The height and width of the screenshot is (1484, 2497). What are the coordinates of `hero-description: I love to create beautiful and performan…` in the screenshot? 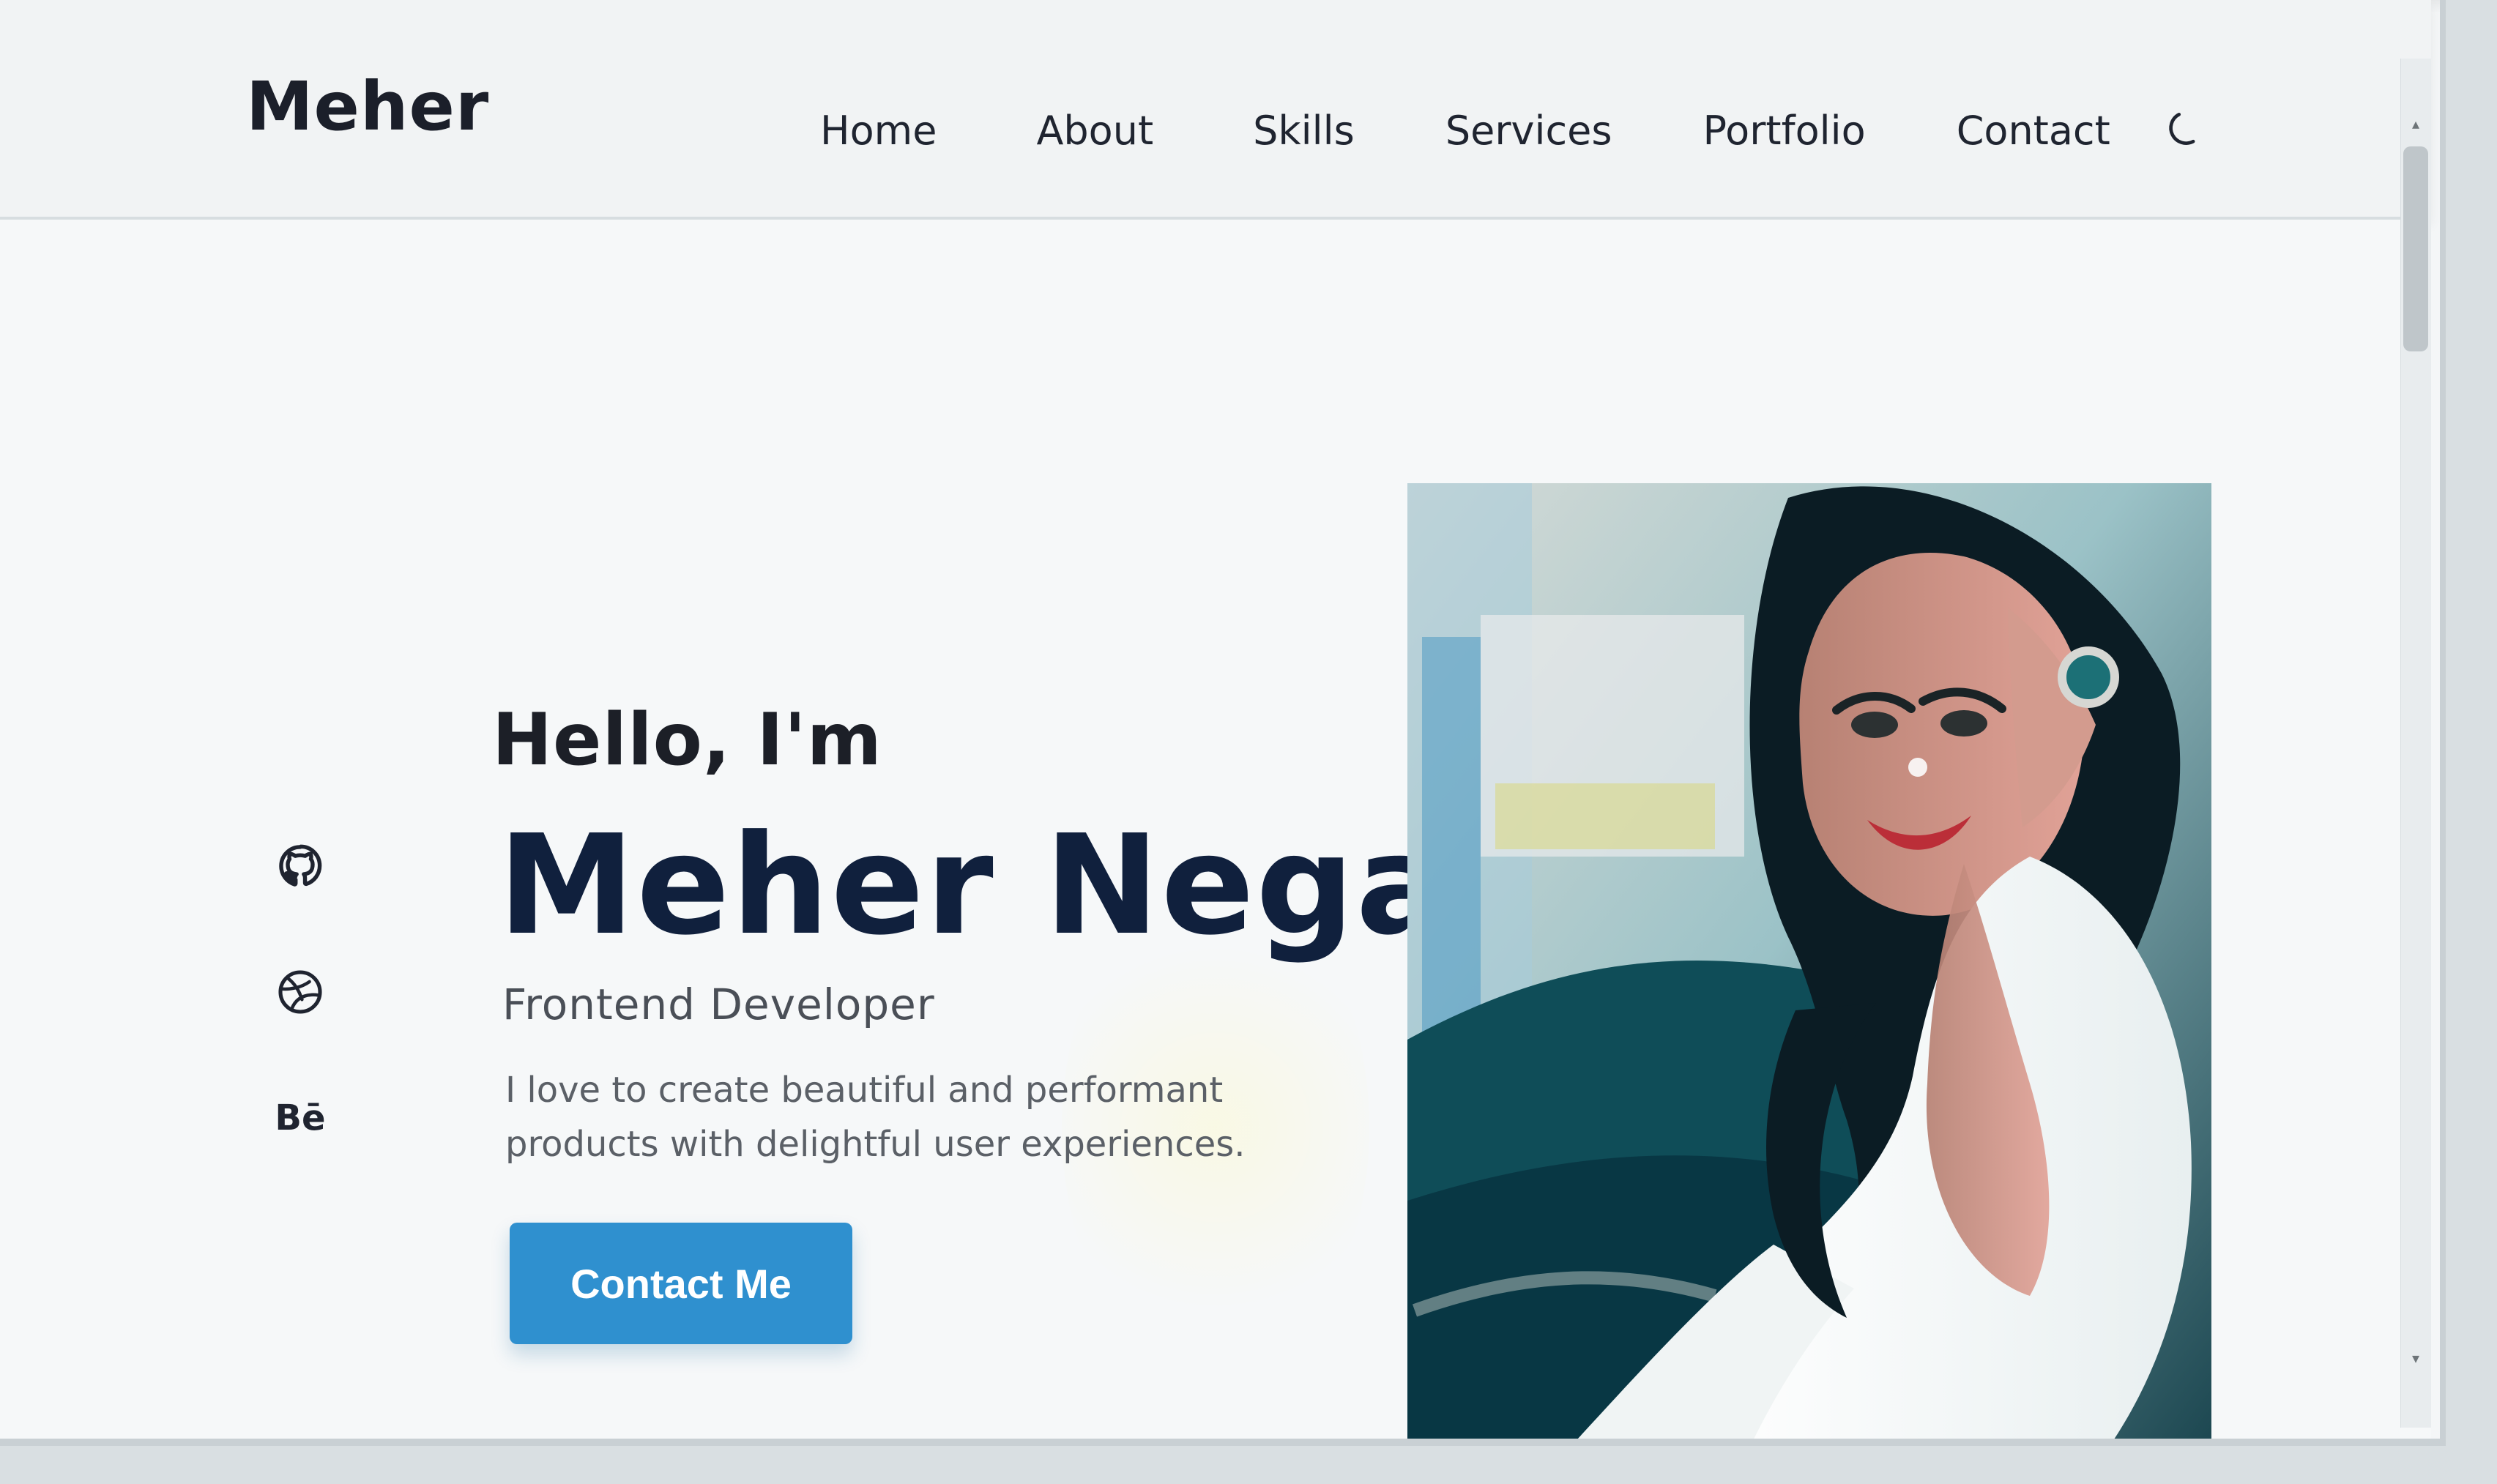 It's located at (915, 1117).